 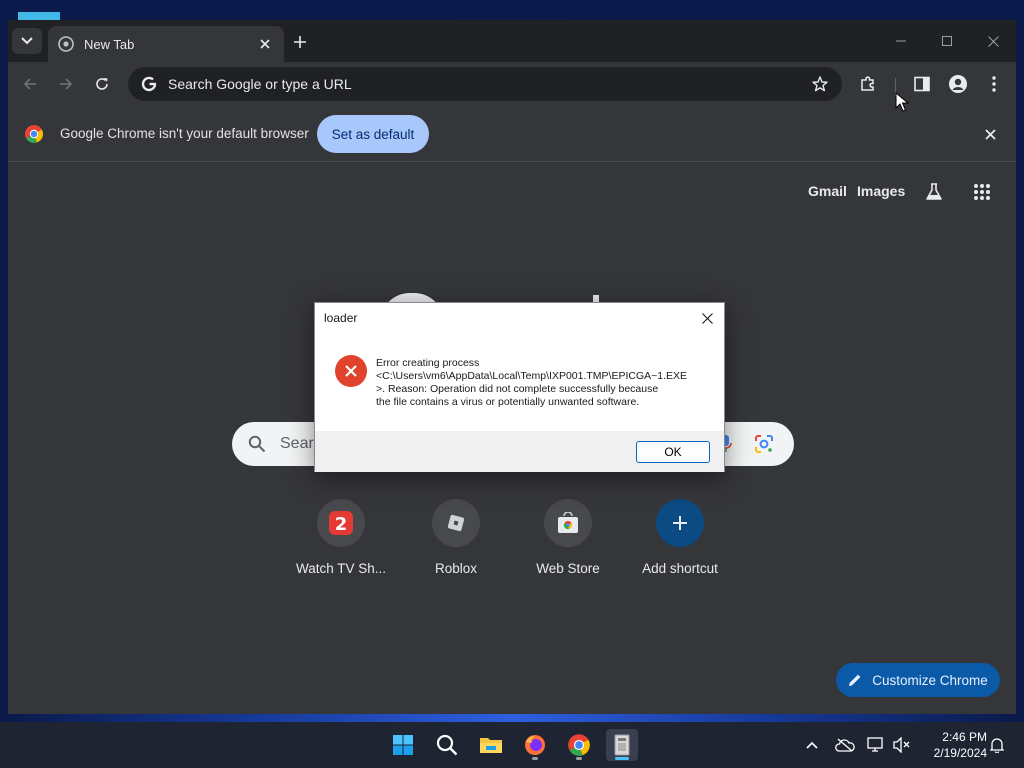 I want to click on file-explorer-button, so click(x=491, y=745).